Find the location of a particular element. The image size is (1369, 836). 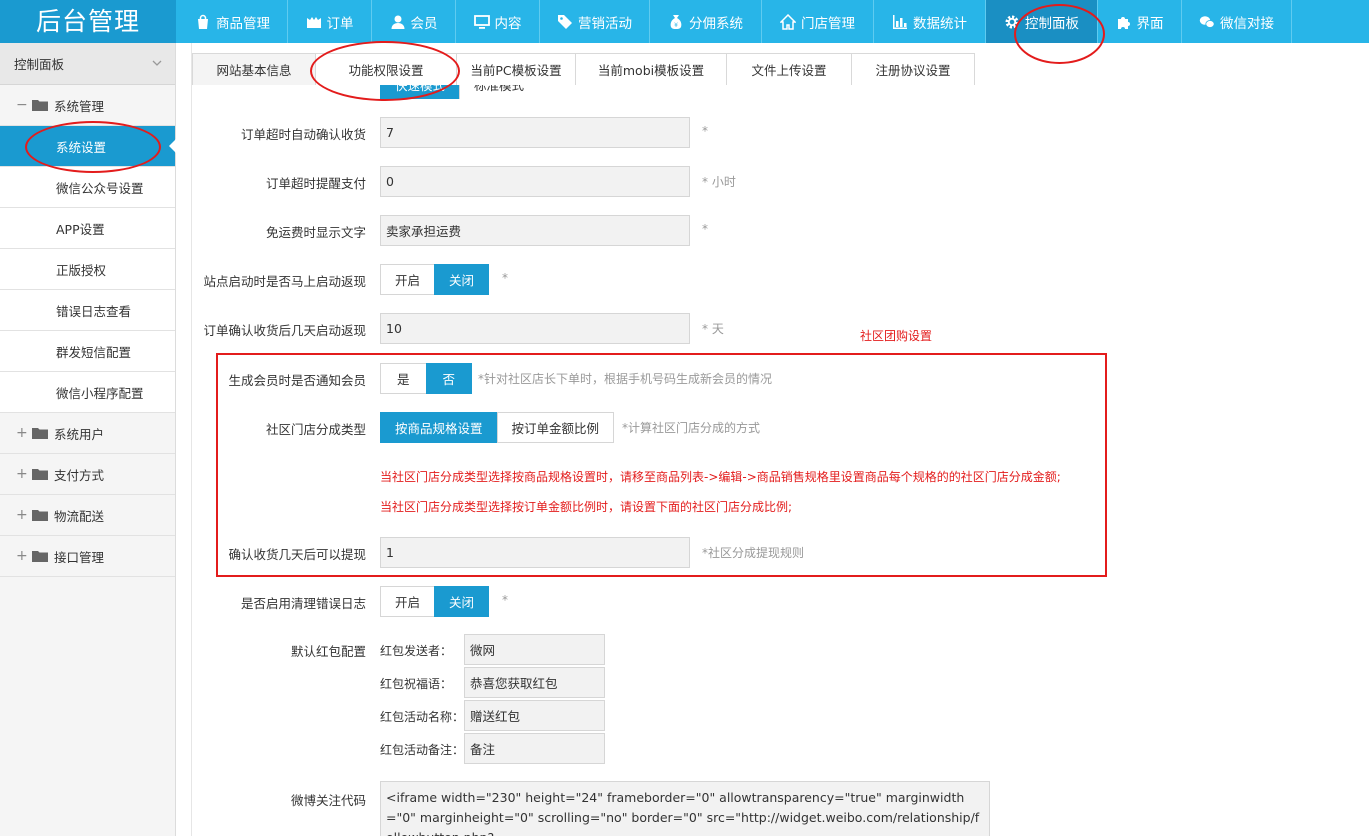

order-icon is located at coordinates (313, 22).